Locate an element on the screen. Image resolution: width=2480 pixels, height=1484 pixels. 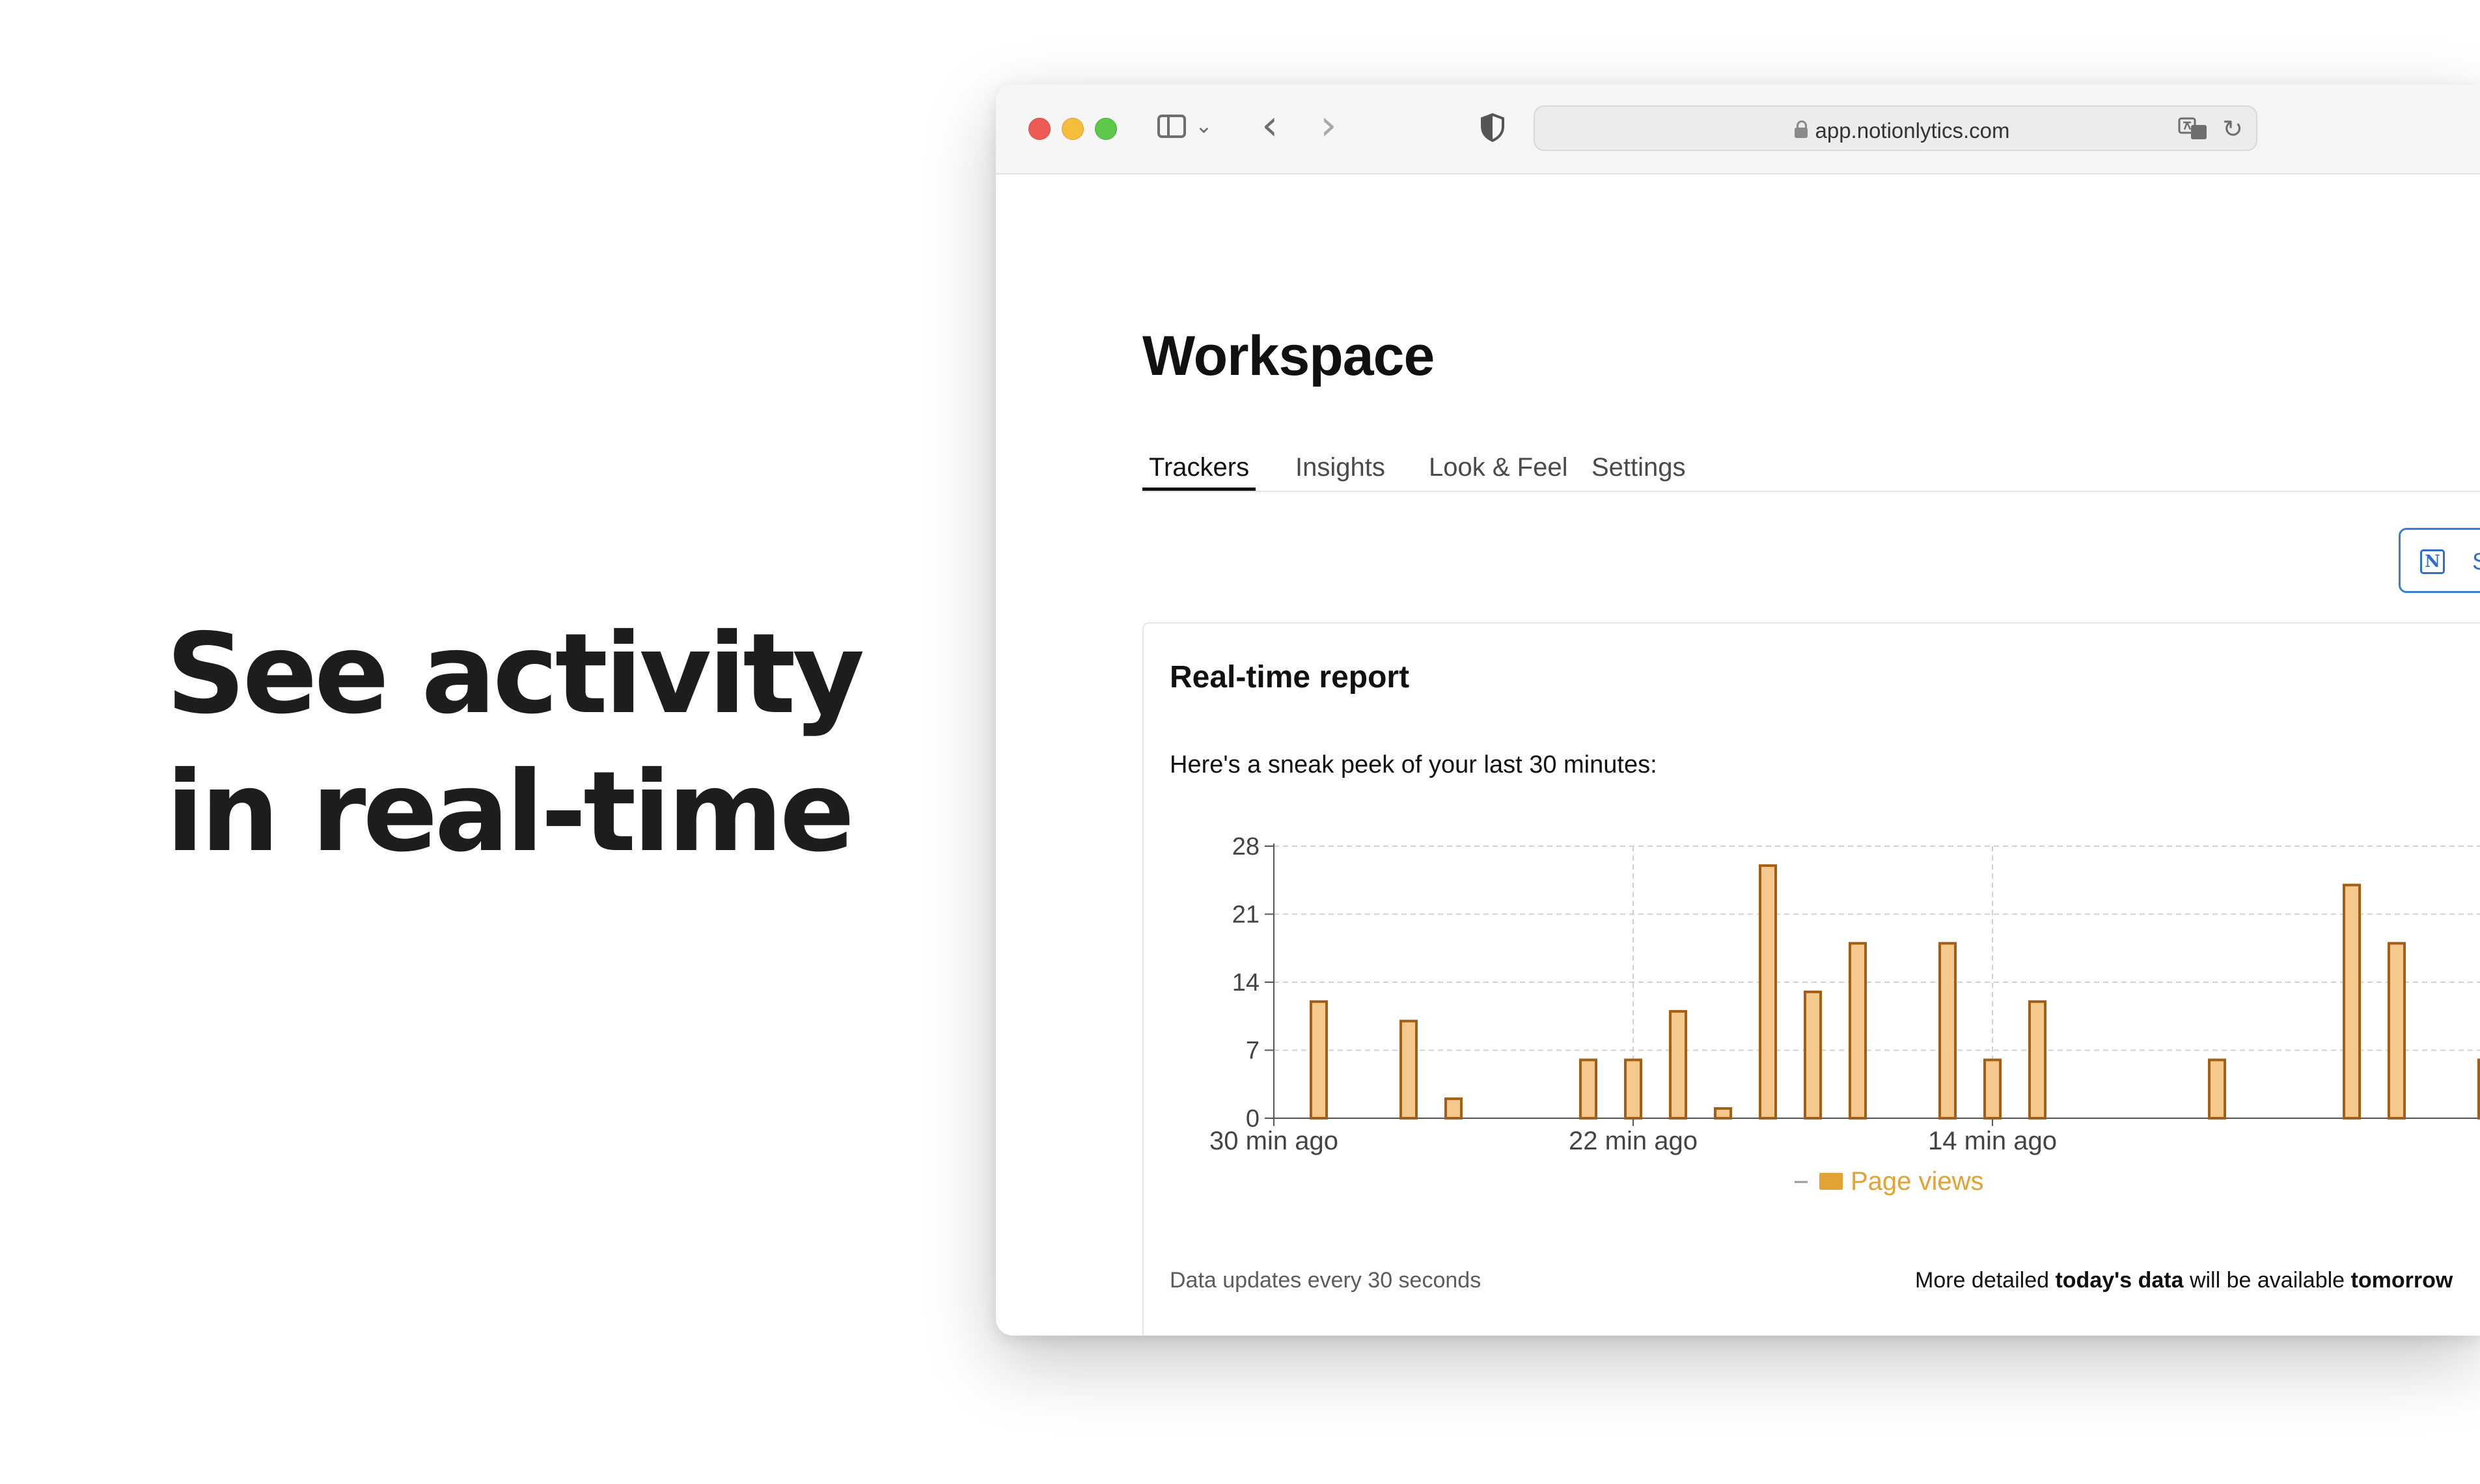
workspace-tabs: Trackers Insights Look & Feel Settings is located at coordinates (1811, 472).